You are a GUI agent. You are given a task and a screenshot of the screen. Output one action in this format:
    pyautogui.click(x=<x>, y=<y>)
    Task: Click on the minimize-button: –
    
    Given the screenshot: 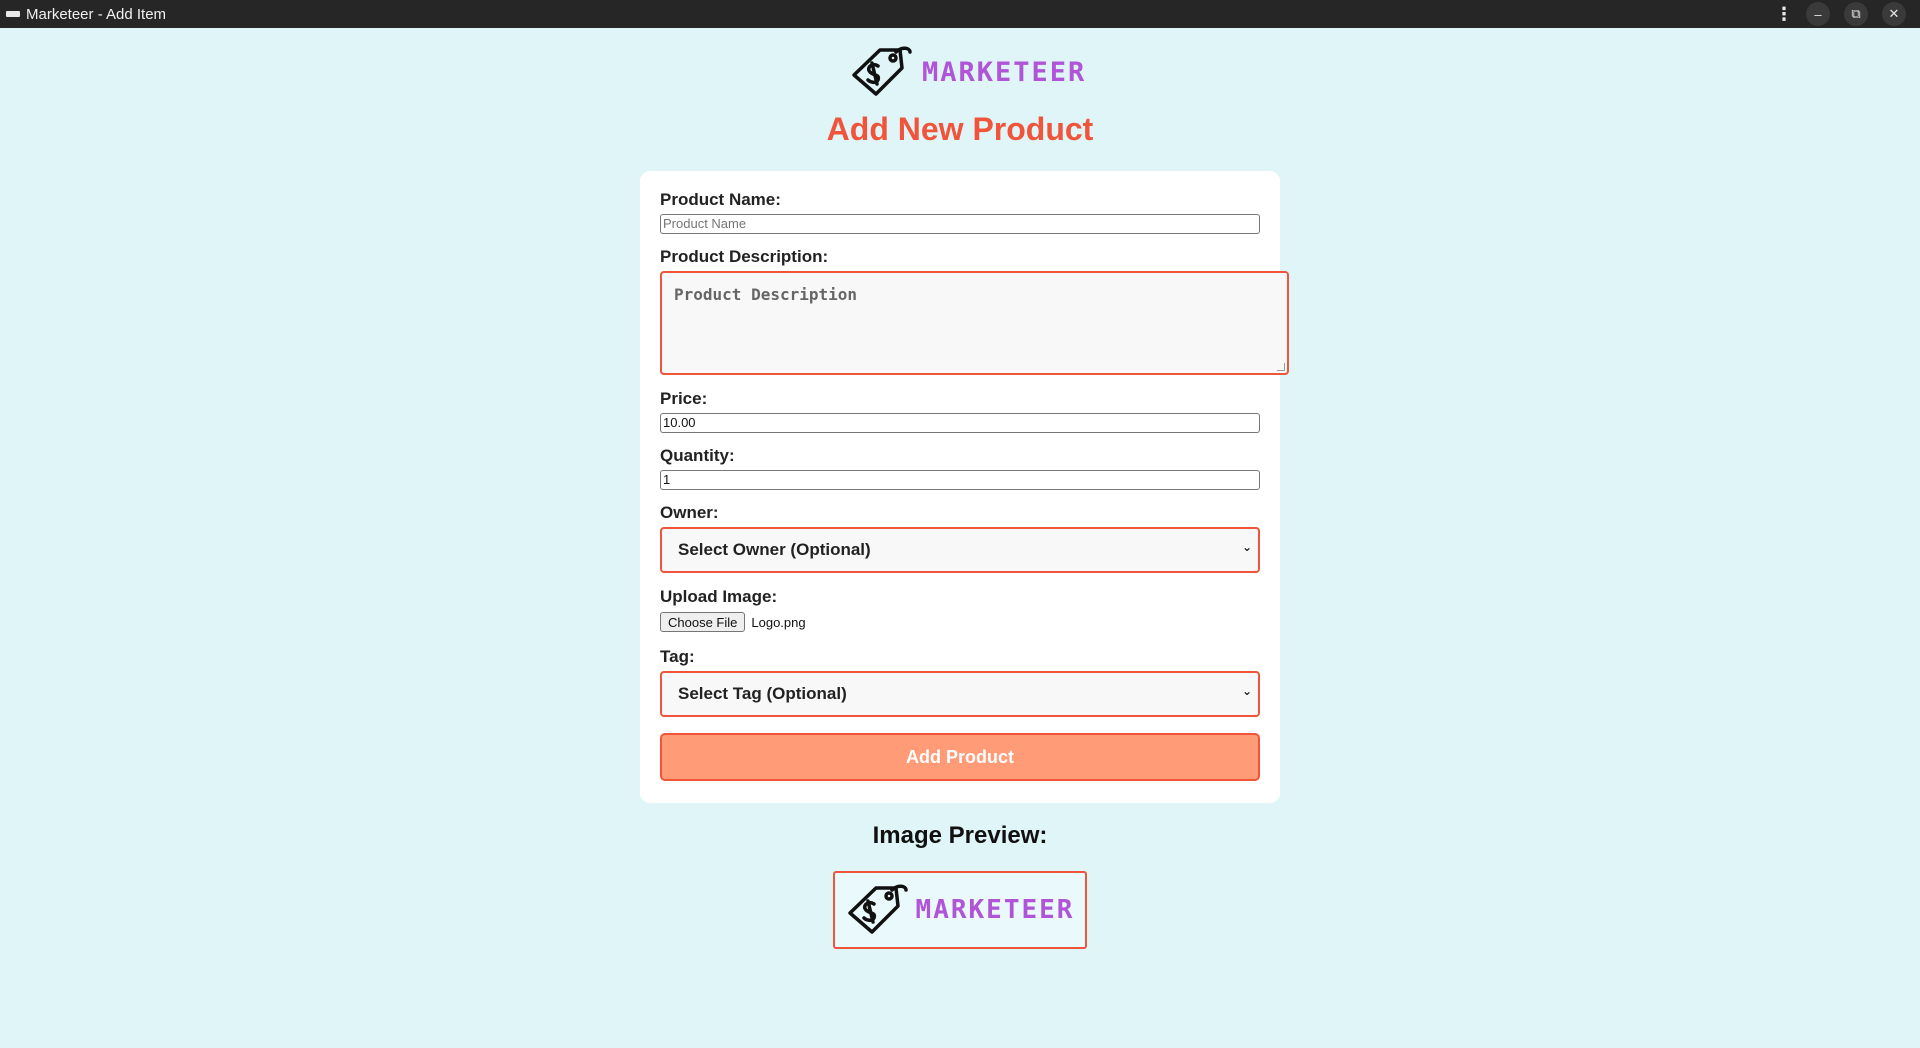 What is the action you would take?
    pyautogui.click(x=1818, y=14)
    